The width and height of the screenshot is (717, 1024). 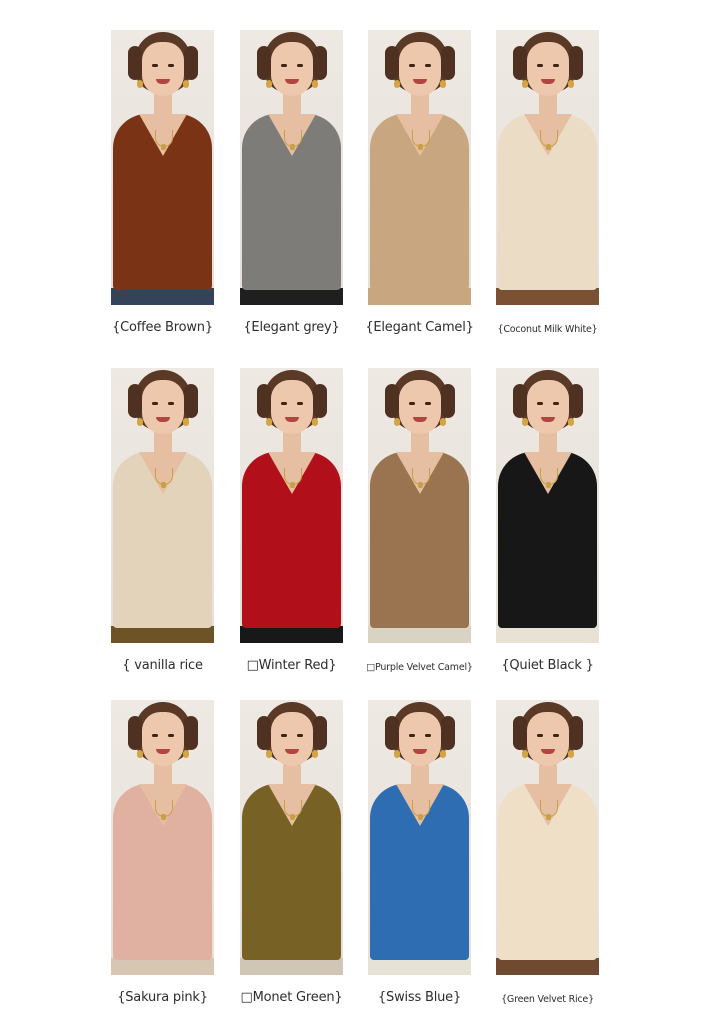 I want to click on product-card: □Purple Velvet Camel}, so click(x=419, y=520).